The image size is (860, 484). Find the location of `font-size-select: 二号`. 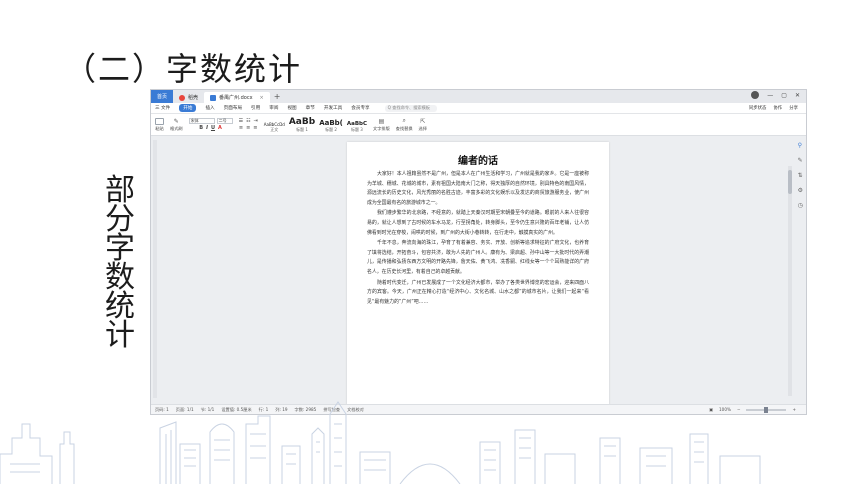

font-size-select: 二号 is located at coordinates (224, 121).